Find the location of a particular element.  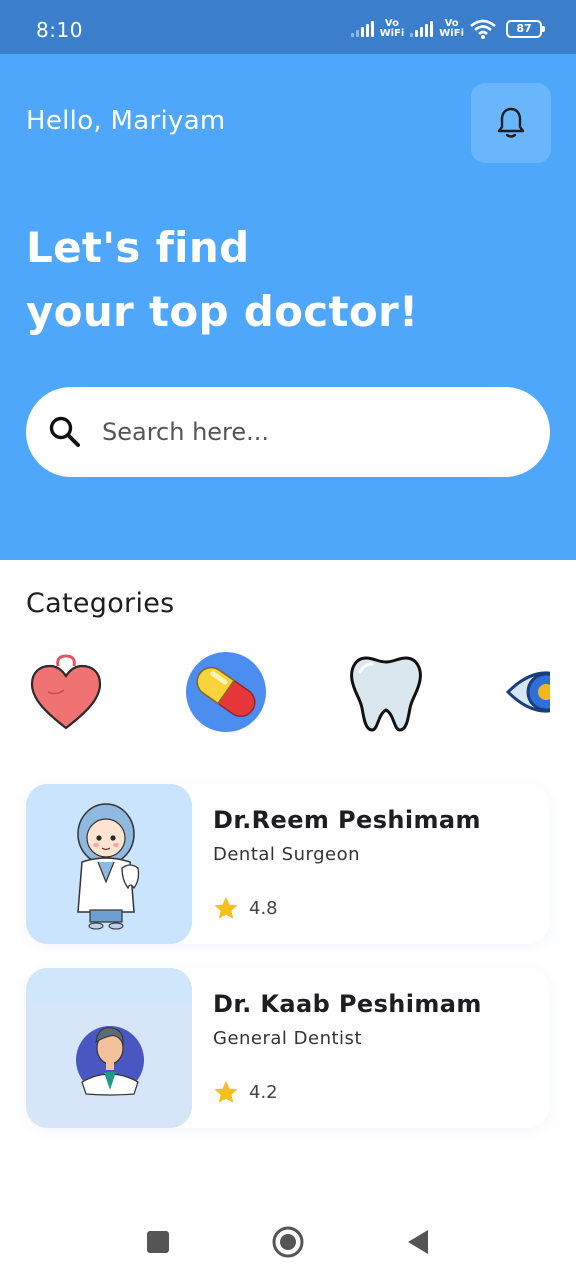

category-cardiology is located at coordinates (66, 692).